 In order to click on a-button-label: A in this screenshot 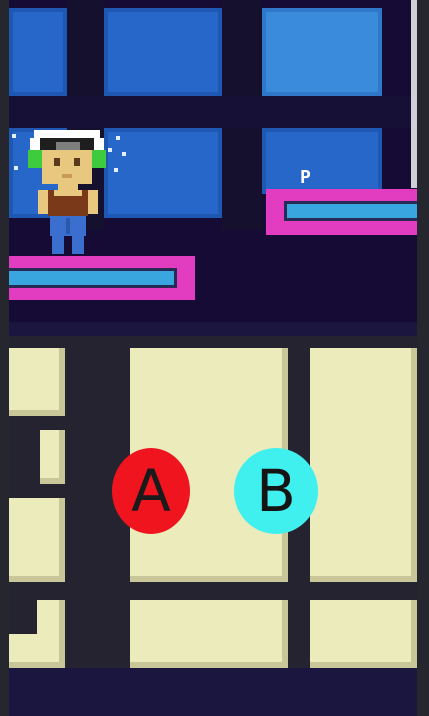, I will do `click(151, 491)`.